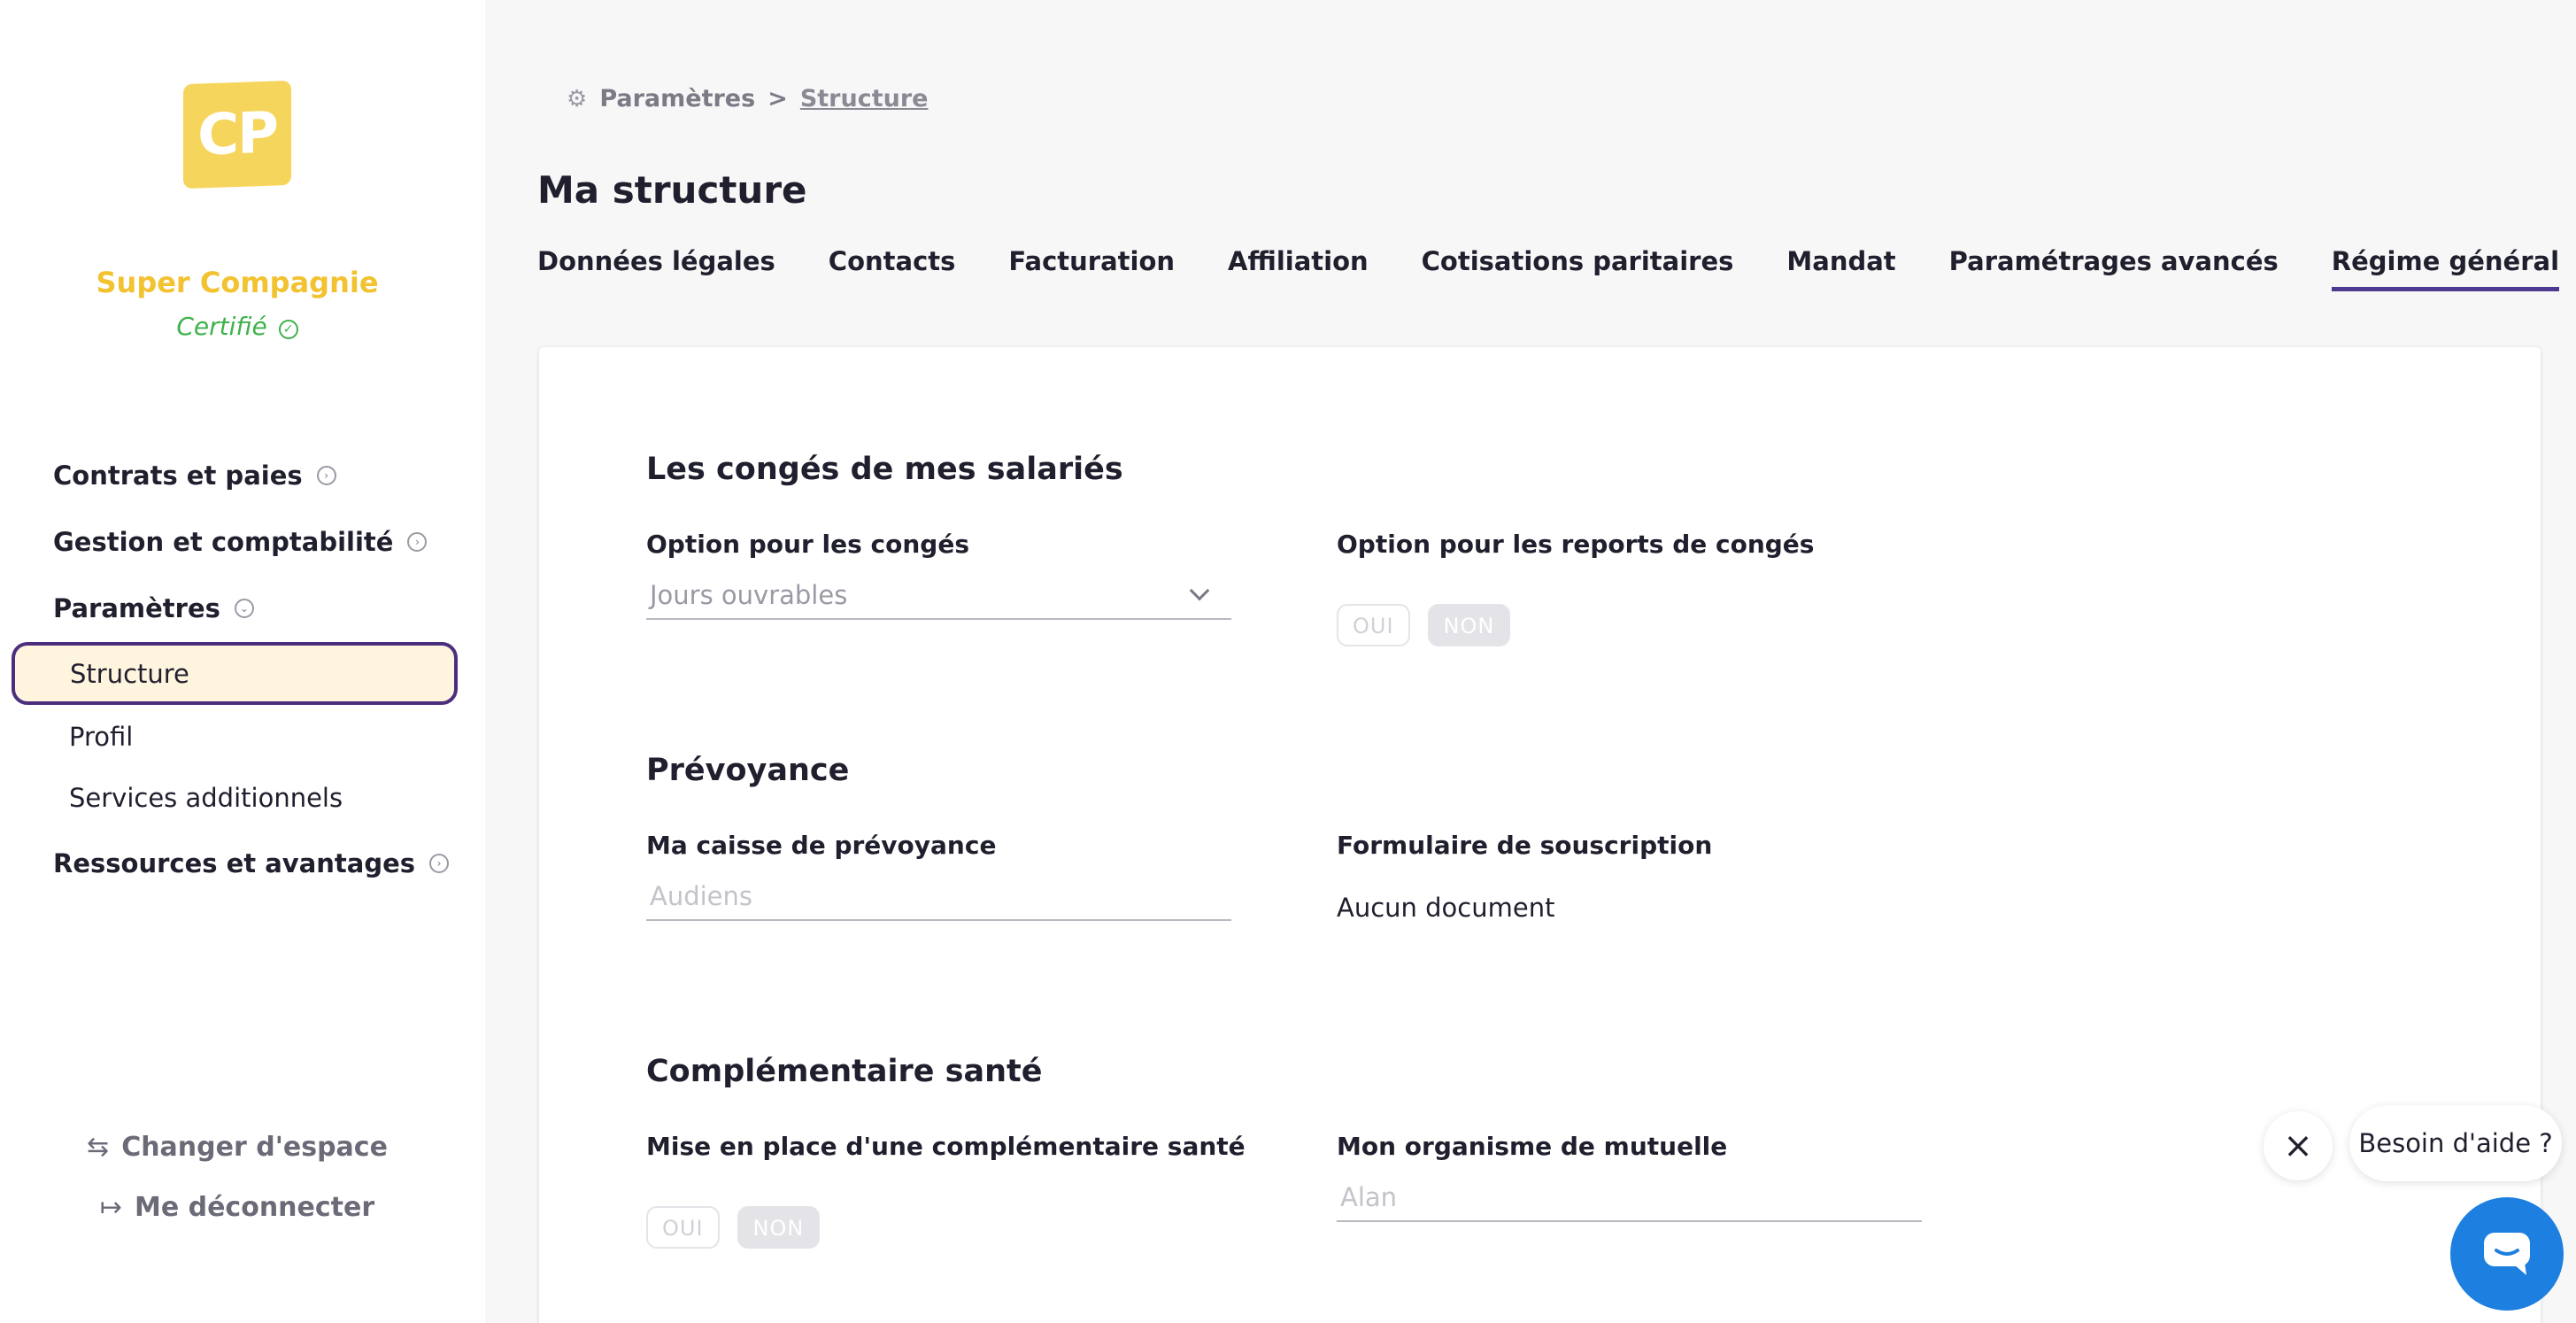 This screenshot has height=1323, width=2576. What do you see at coordinates (672, 190) in the screenshot?
I see `page-title: Ma structure` at bounding box center [672, 190].